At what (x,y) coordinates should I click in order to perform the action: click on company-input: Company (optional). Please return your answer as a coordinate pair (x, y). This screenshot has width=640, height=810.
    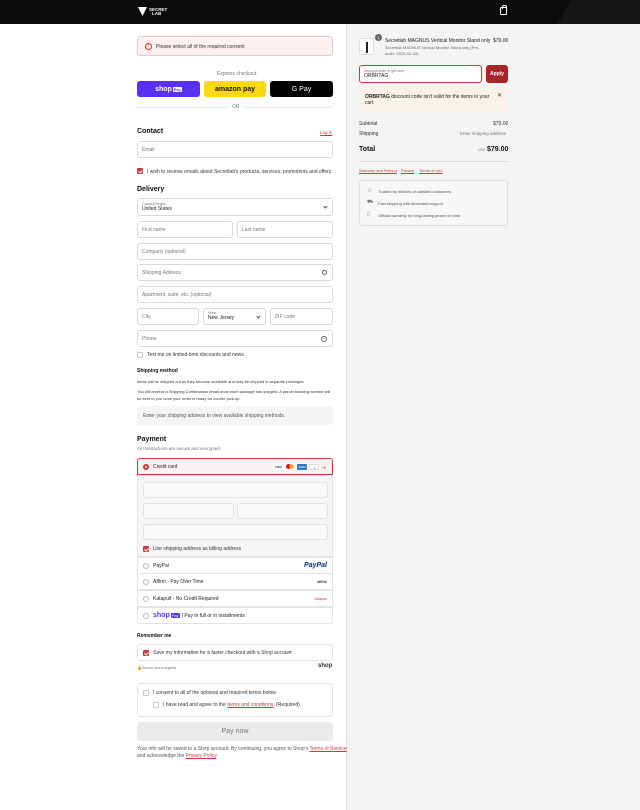
    Looking at the image, I should click on (235, 251).